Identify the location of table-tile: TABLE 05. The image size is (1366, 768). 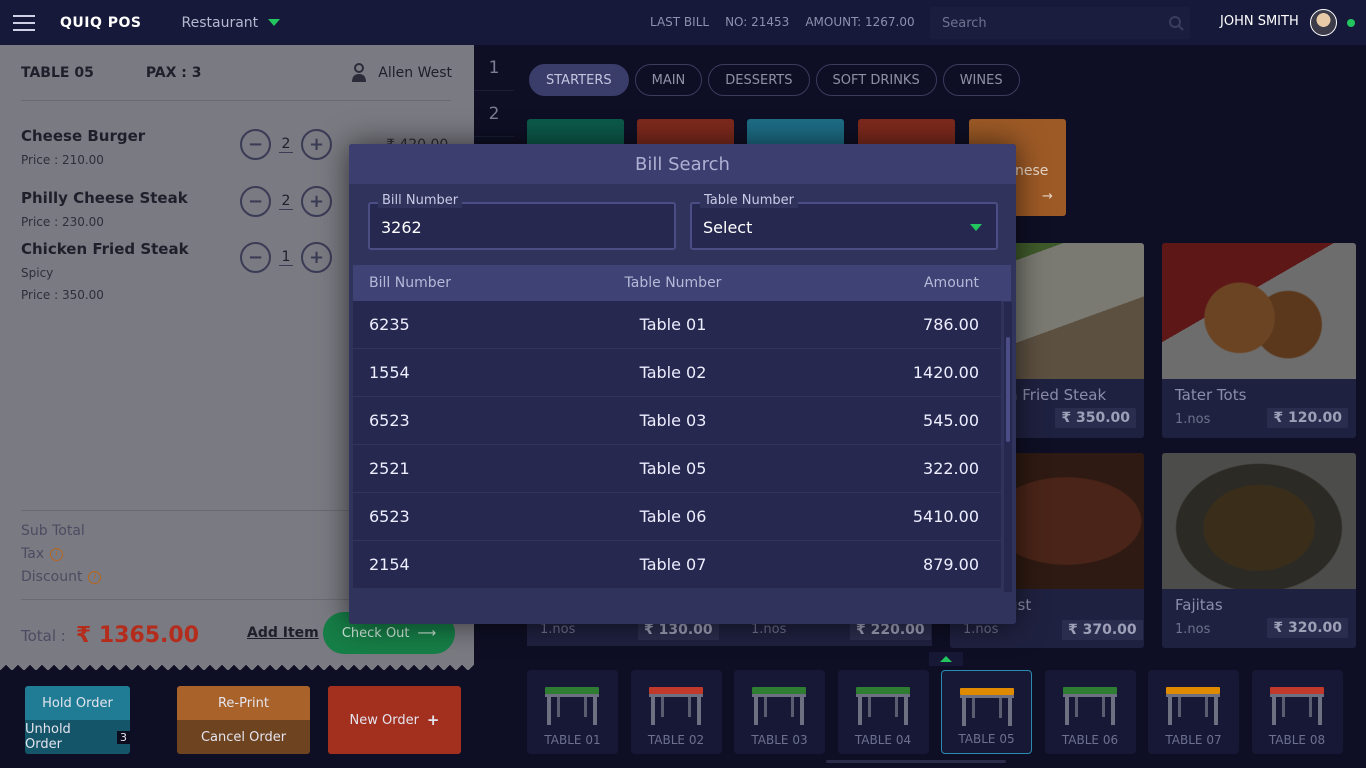
(986, 712).